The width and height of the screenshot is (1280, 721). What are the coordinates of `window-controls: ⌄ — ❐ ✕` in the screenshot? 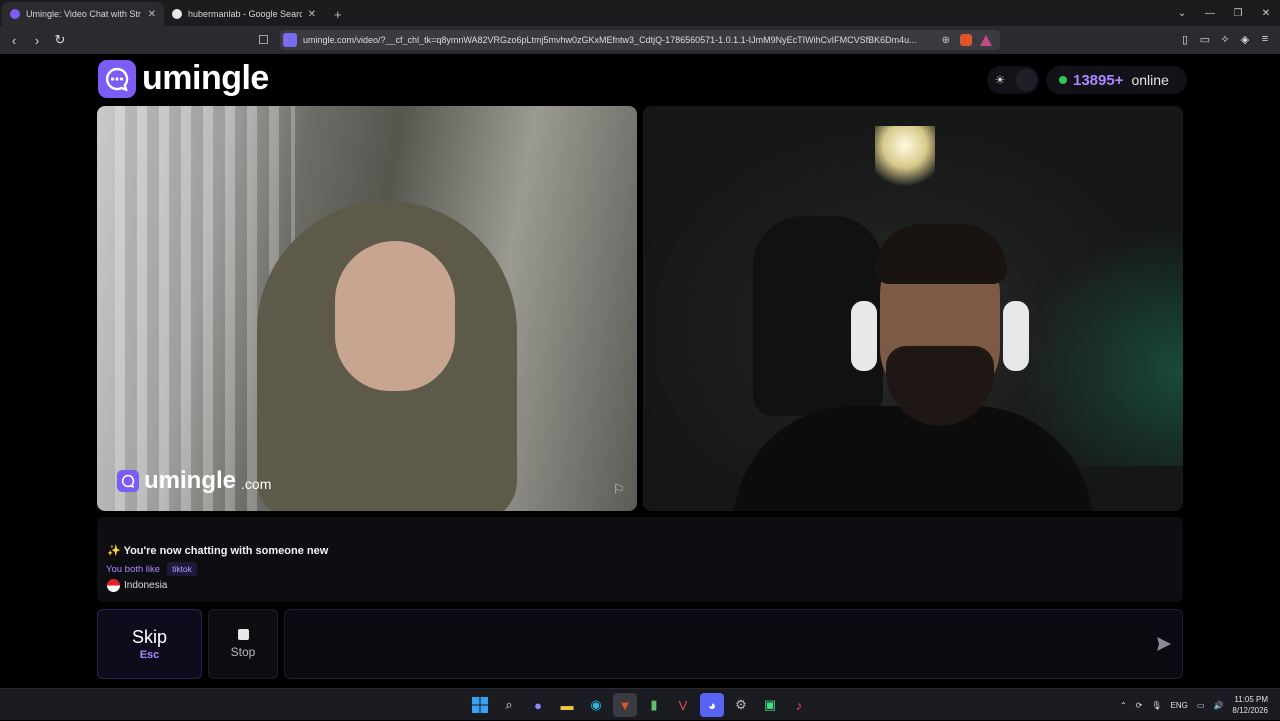 It's located at (1224, 13).